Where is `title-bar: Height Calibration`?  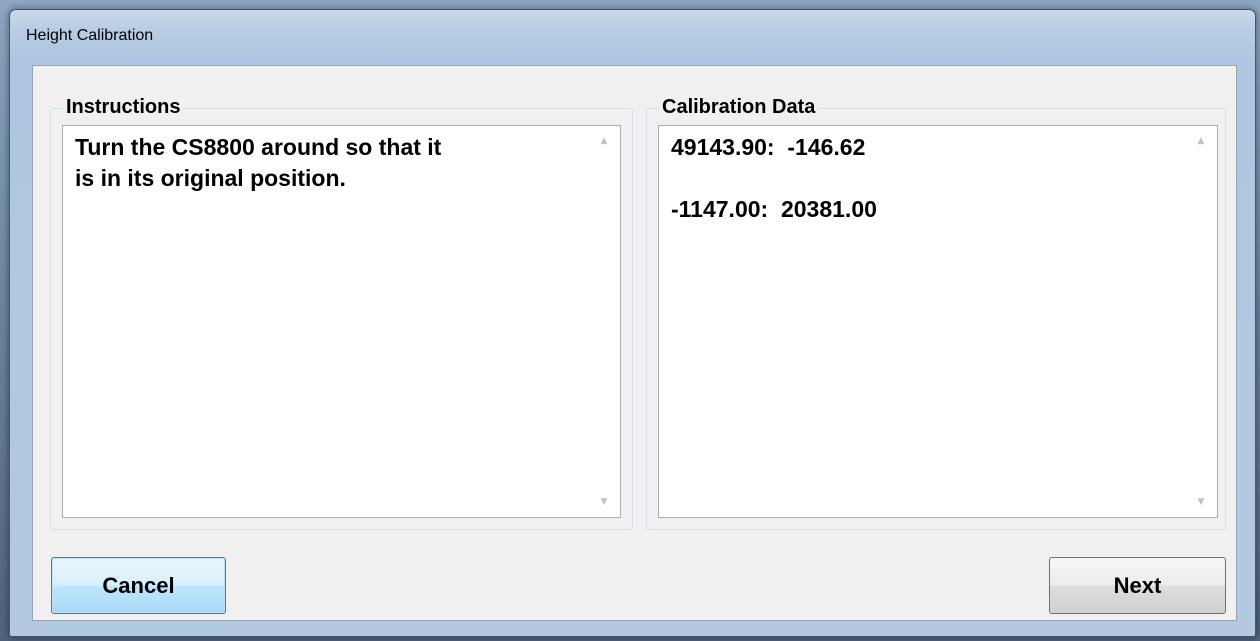
title-bar: Height Calibration is located at coordinates (632, 37).